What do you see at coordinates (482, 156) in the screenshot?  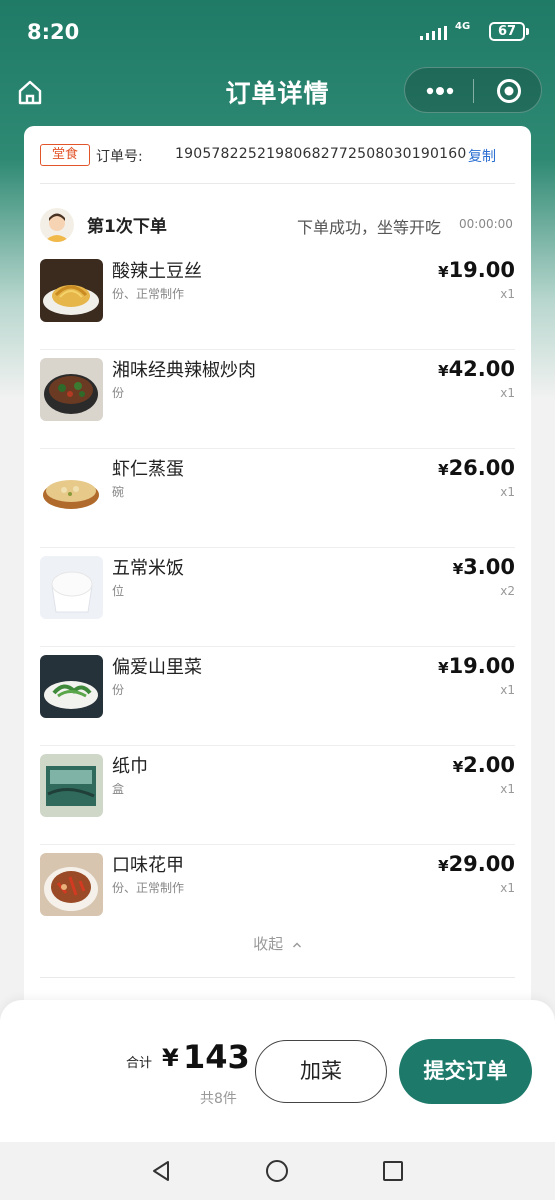 I see `copy-button: 复制` at bounding box center [482, 156].